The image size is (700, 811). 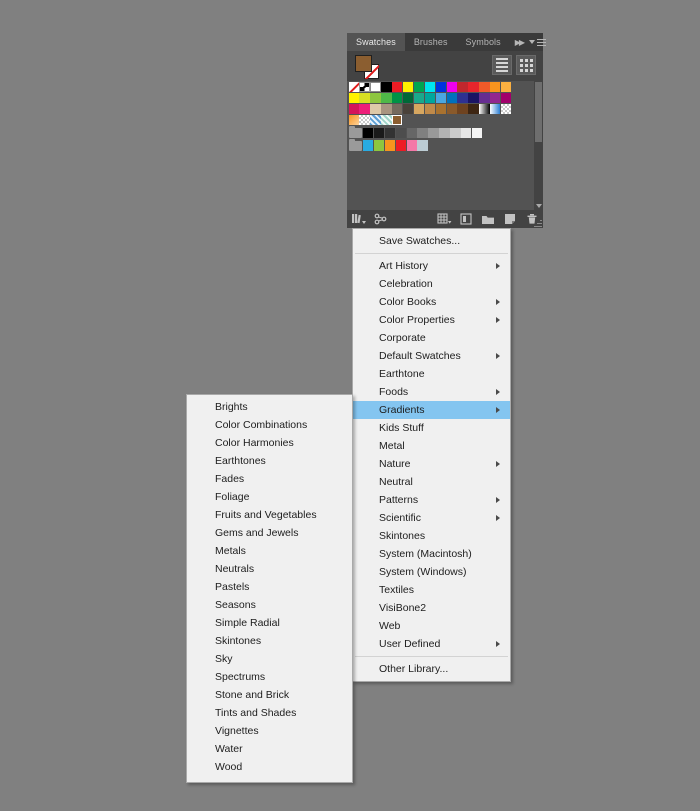 I want to click on menu-item-default-swatches: Default Swatches, so click(x=431, y=356).